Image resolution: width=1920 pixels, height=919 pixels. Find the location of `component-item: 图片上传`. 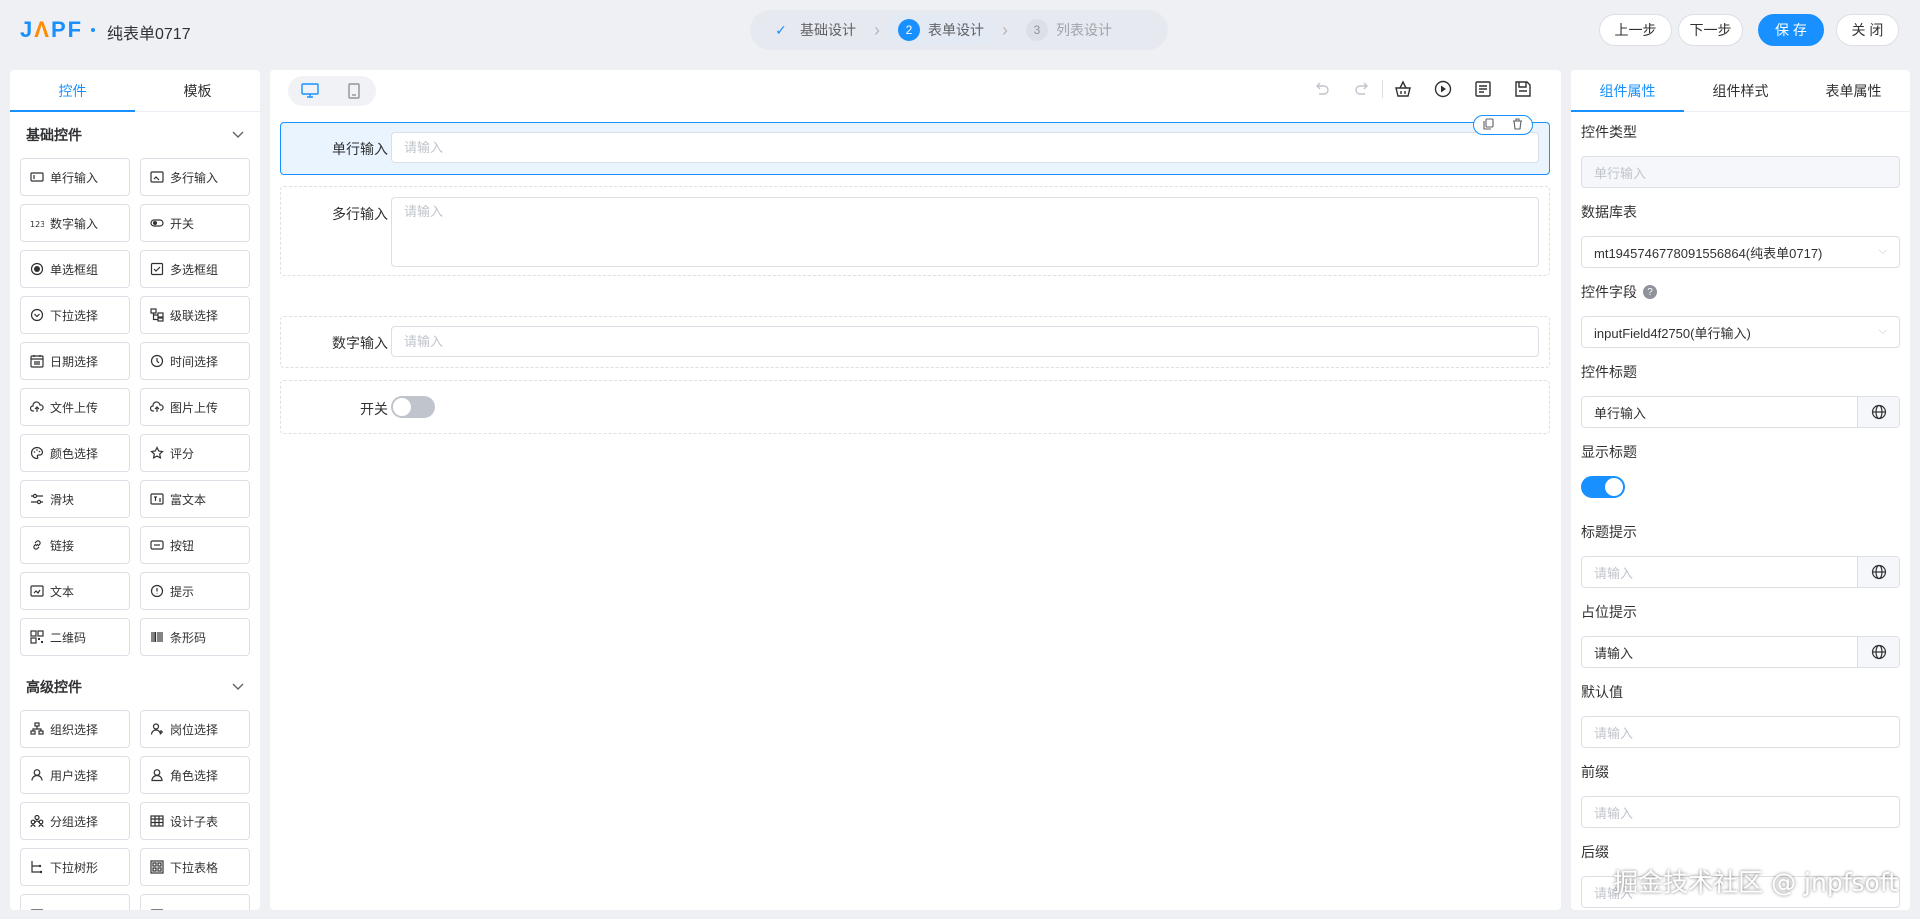

component-item: 图片上传 is located at coordinates (195, 407).